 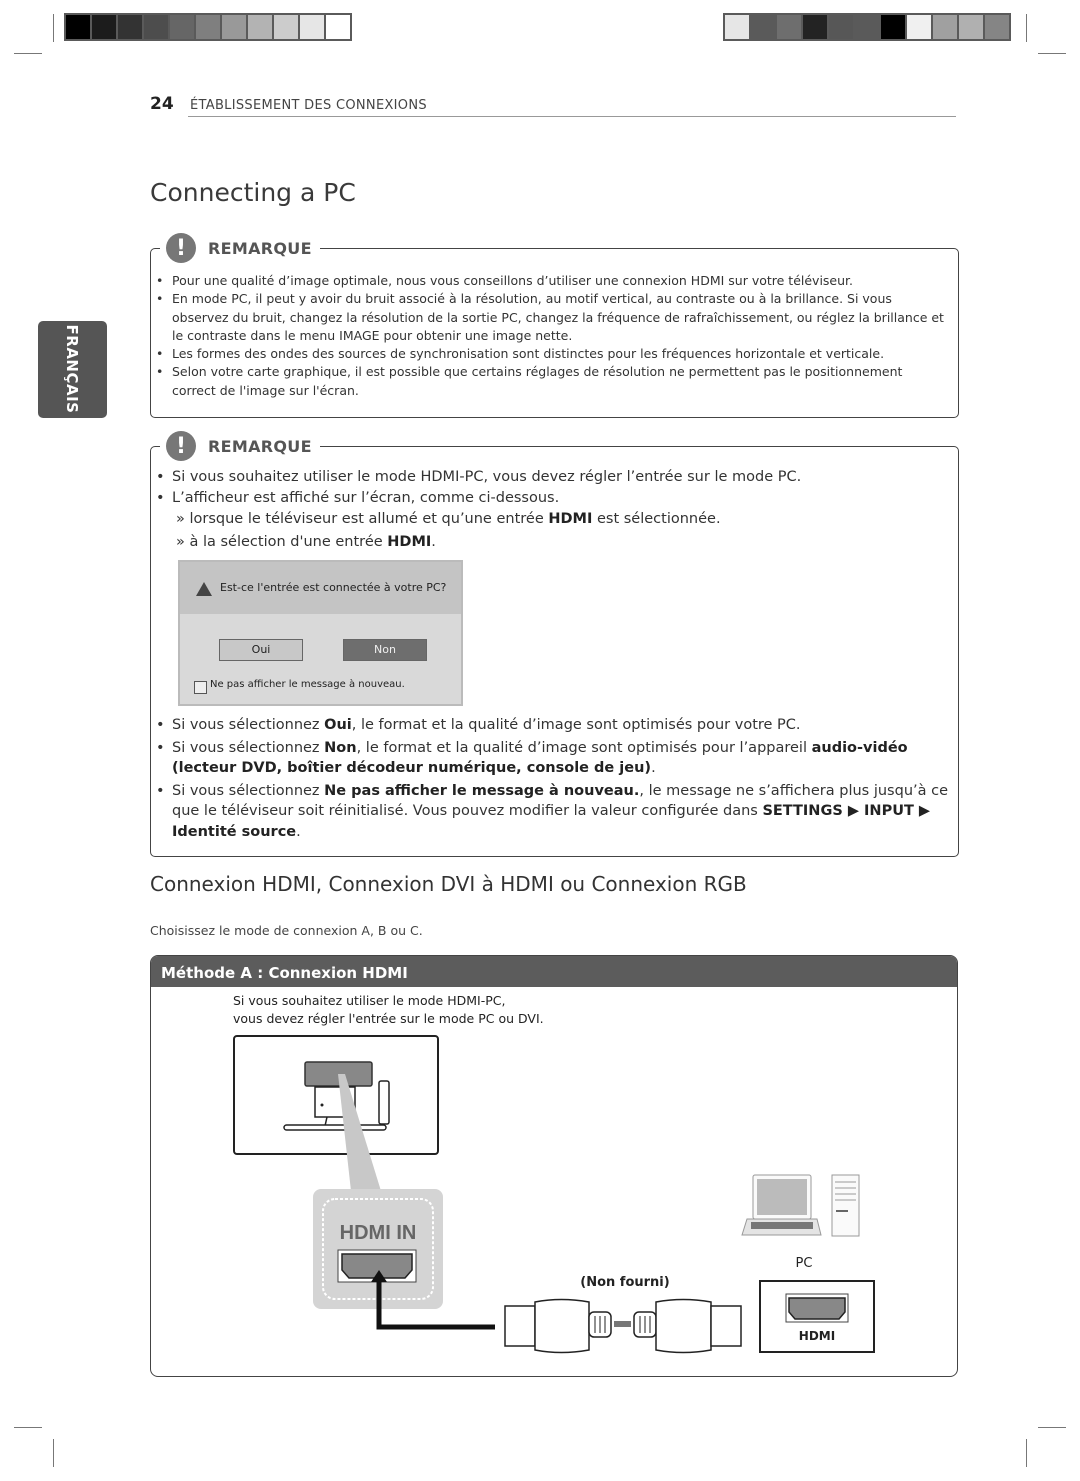 I want to click on pc-hdmi-port: HDMI, so click(x=817, y=1316).